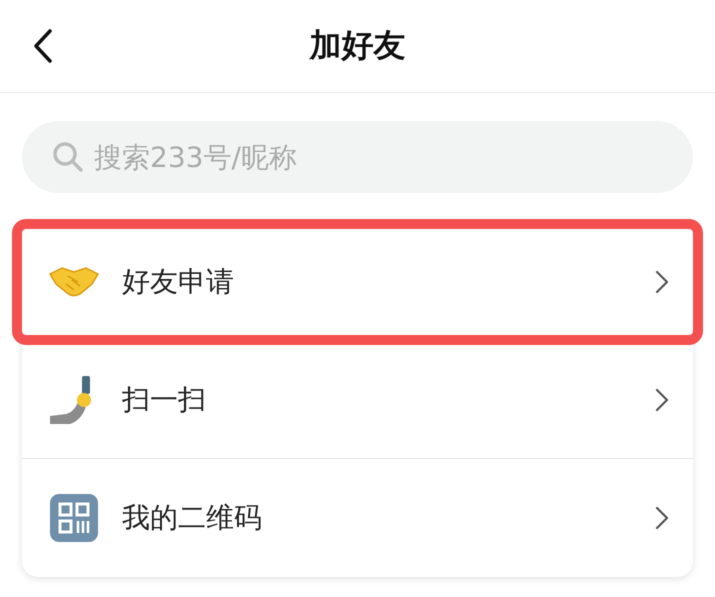 The width and height of the screenshot is (715, 597). Describe the element at coordinates (43, 46) in the screenshot. I see `back-icon` at that location.